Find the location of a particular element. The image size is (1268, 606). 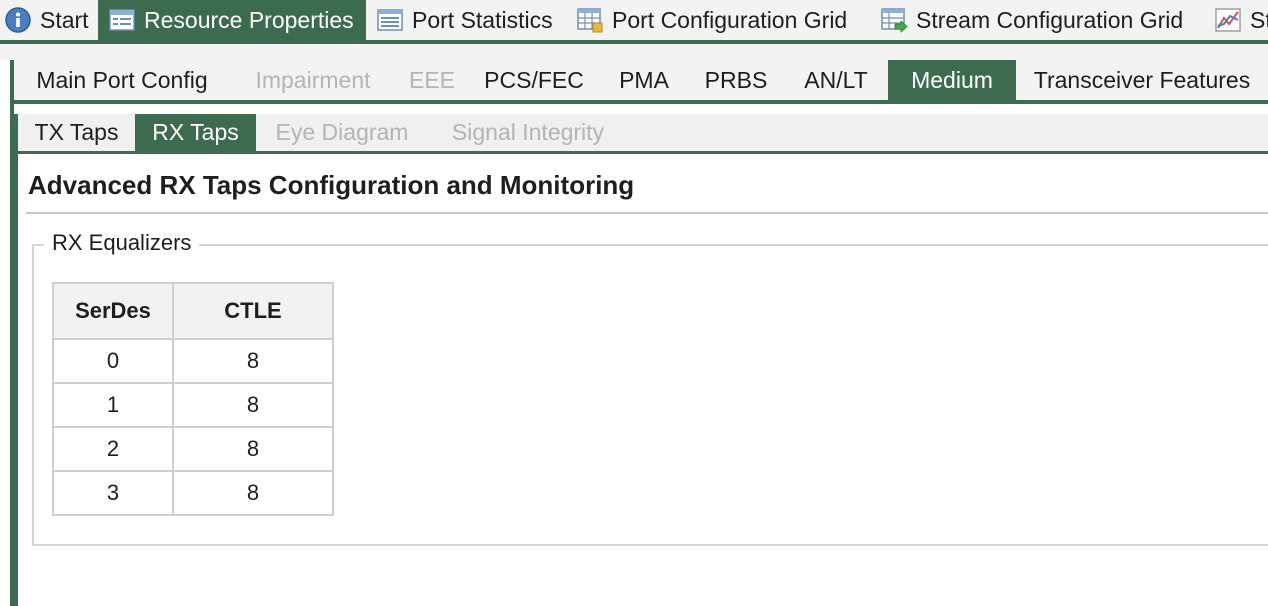

stream-grid-icon is located at coordinates (894, 20).